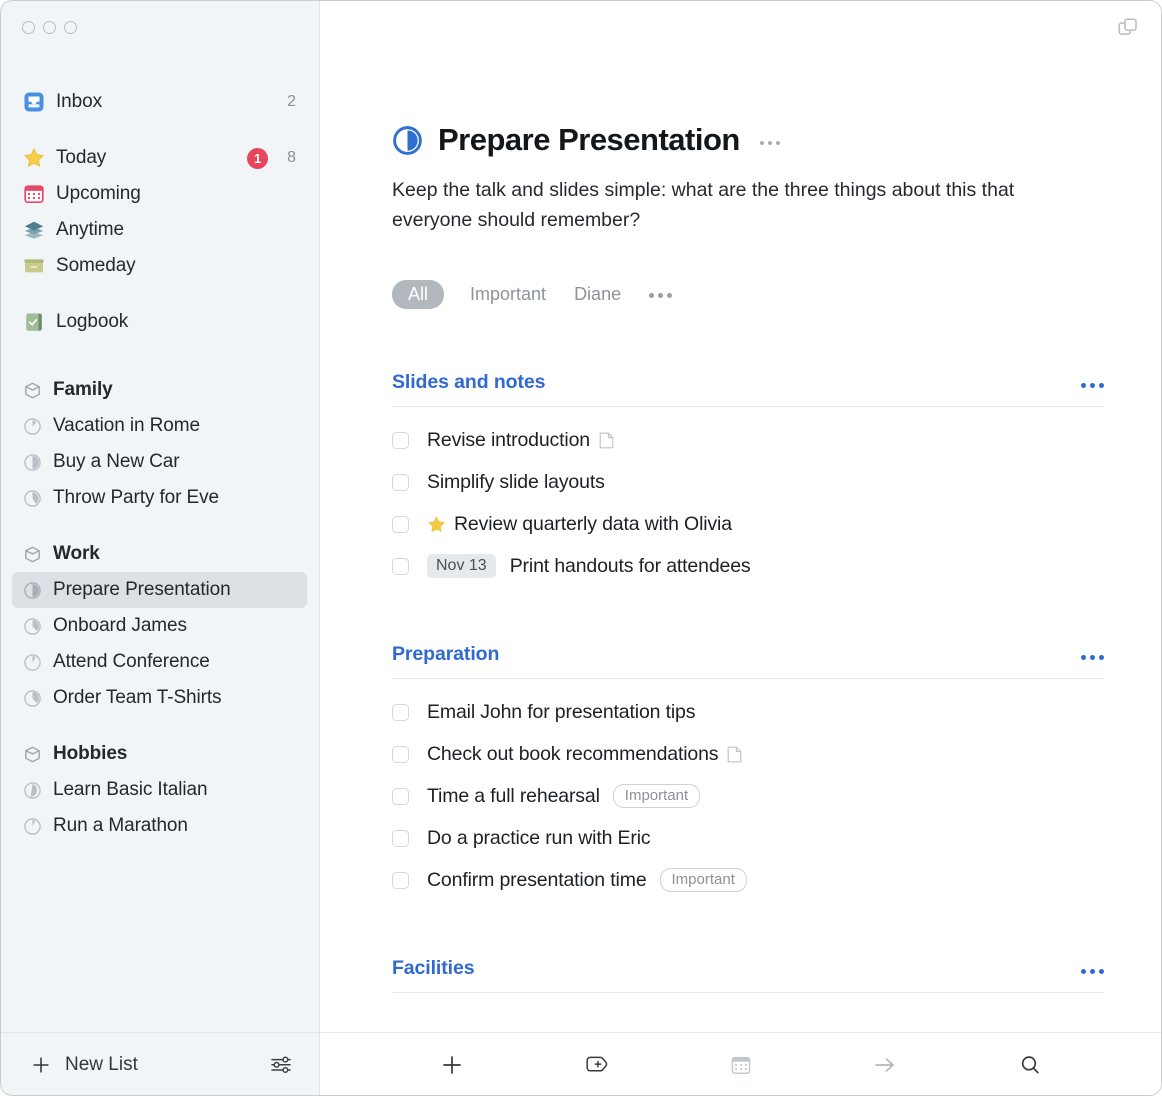 Image resolution: width=1162 pixels, height=1096 pixels. What do you see at coordinates (159, 662) in the screenshot?
I see `sidebar-item-attend-conference: Attend Conference` at bounding box center [159, 662].